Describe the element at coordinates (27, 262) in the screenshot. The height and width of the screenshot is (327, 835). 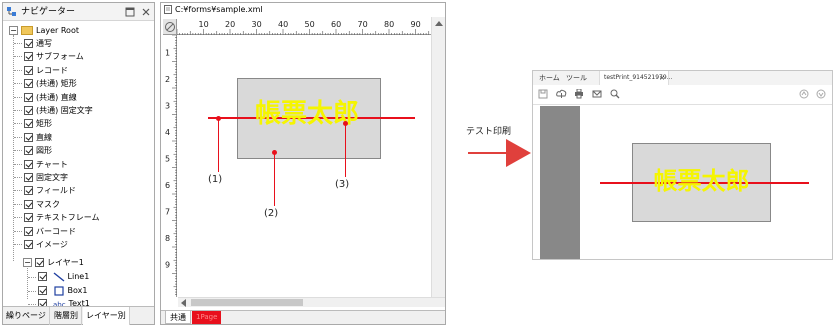
I see `expand-layer-icon: −` at that location.